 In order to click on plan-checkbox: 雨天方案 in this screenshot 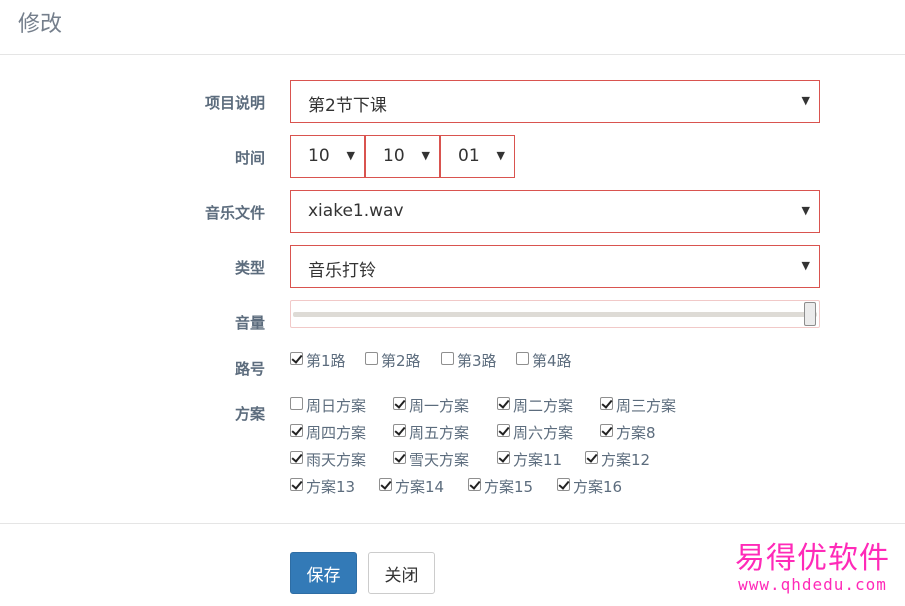, I will do `click(328, 459)`.